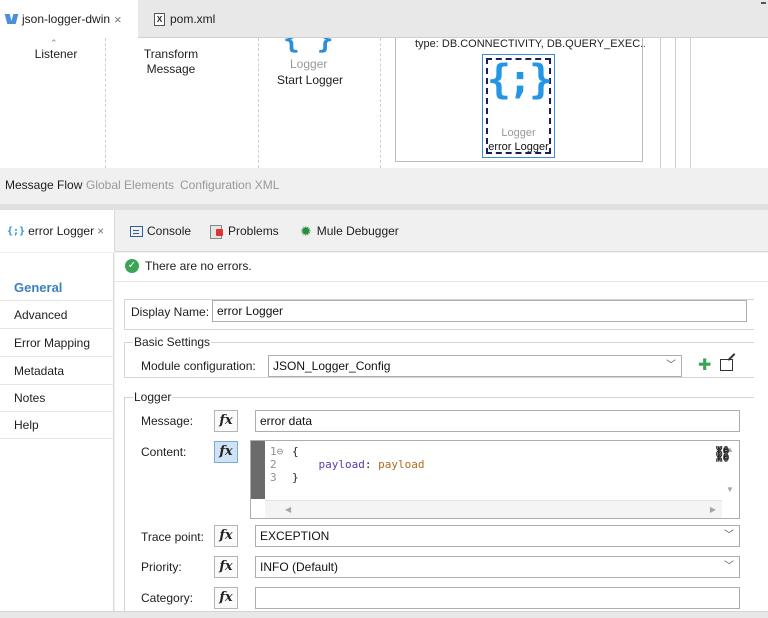  I want to click on tab-message-flow: Message Flow, so click(43, 185).